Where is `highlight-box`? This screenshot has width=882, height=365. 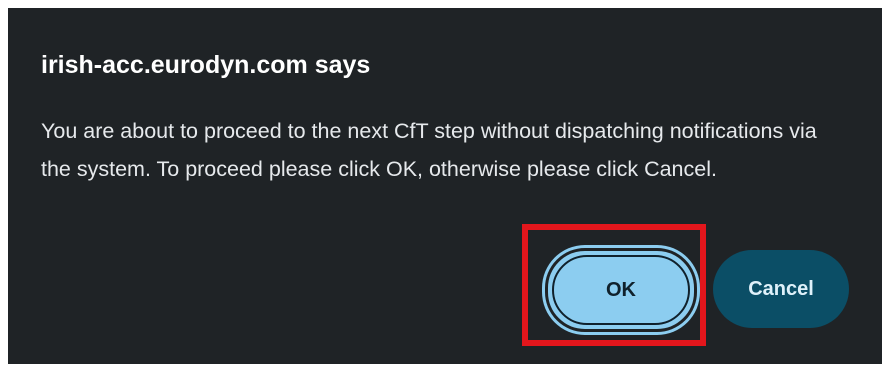
highlight-box is located at coordinates (614, 285).